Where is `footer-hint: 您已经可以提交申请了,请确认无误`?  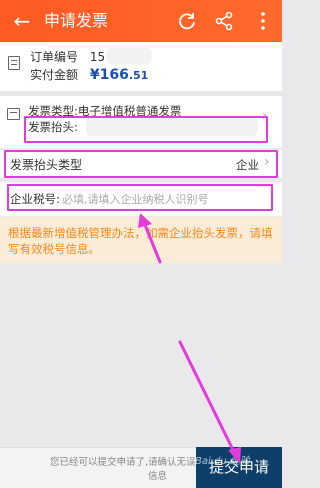 footer-hint: 您已经可以提交申请了,请确认无误 is located at coordinates (123, 462).